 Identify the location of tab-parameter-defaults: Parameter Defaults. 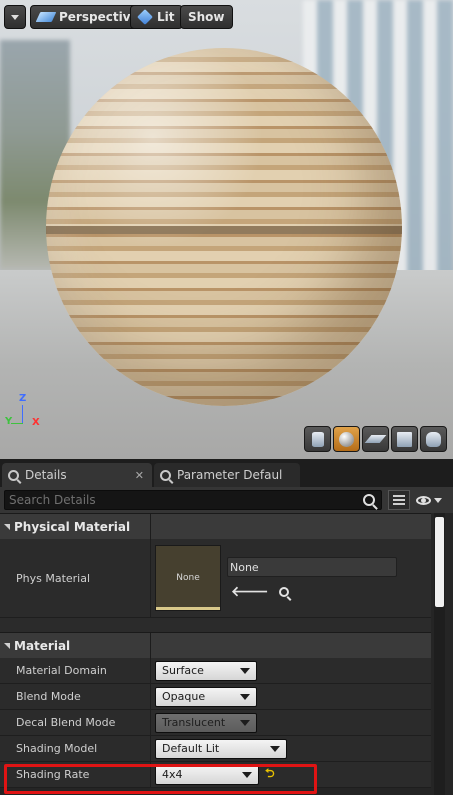
(227, 475).